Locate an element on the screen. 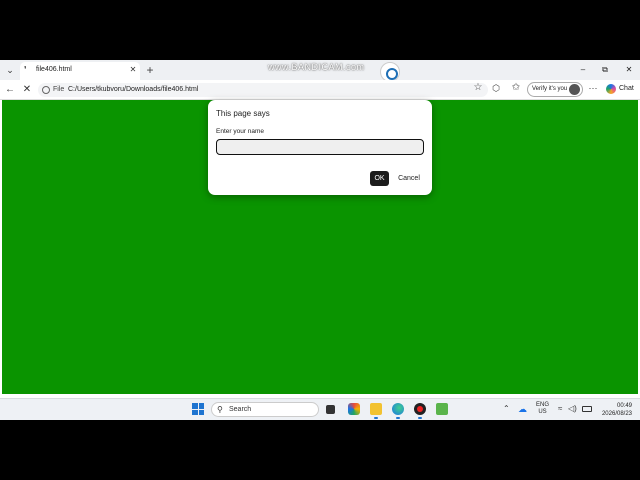  address-url: C:/Users/tkubvoru/Downloads/file406.html is located at coordinates (133, 89).